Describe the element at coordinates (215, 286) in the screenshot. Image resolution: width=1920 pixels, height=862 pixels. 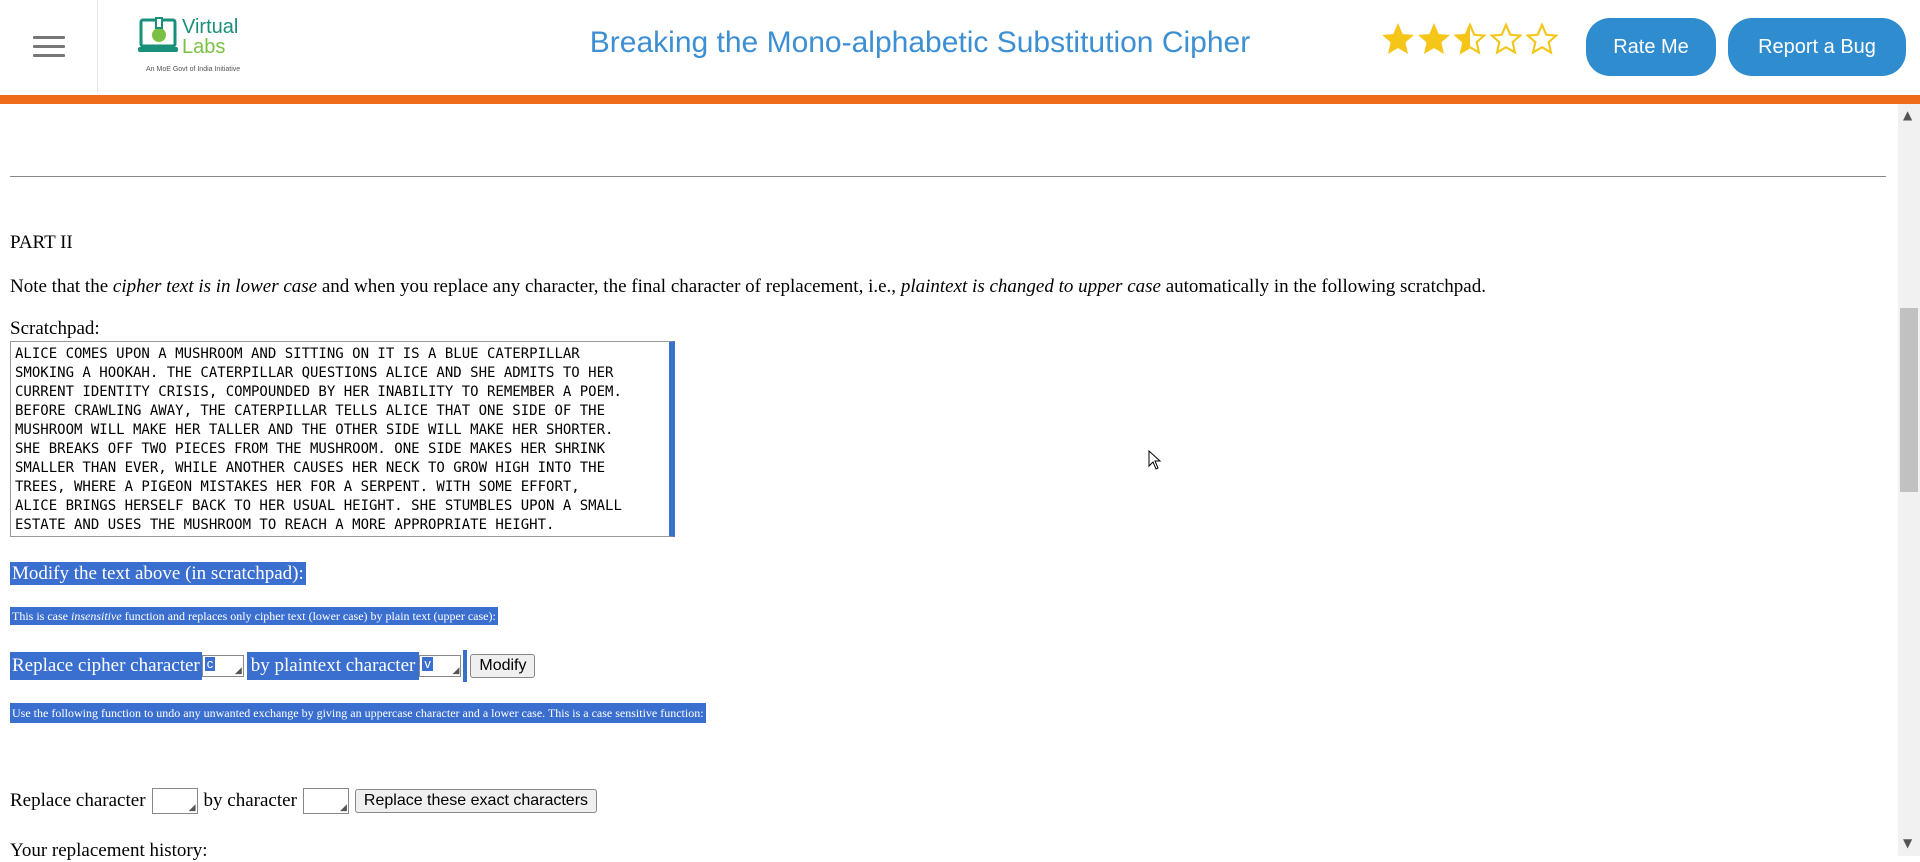
I see `note-emphasis-cipher: cipher text is in lower case` at that location.